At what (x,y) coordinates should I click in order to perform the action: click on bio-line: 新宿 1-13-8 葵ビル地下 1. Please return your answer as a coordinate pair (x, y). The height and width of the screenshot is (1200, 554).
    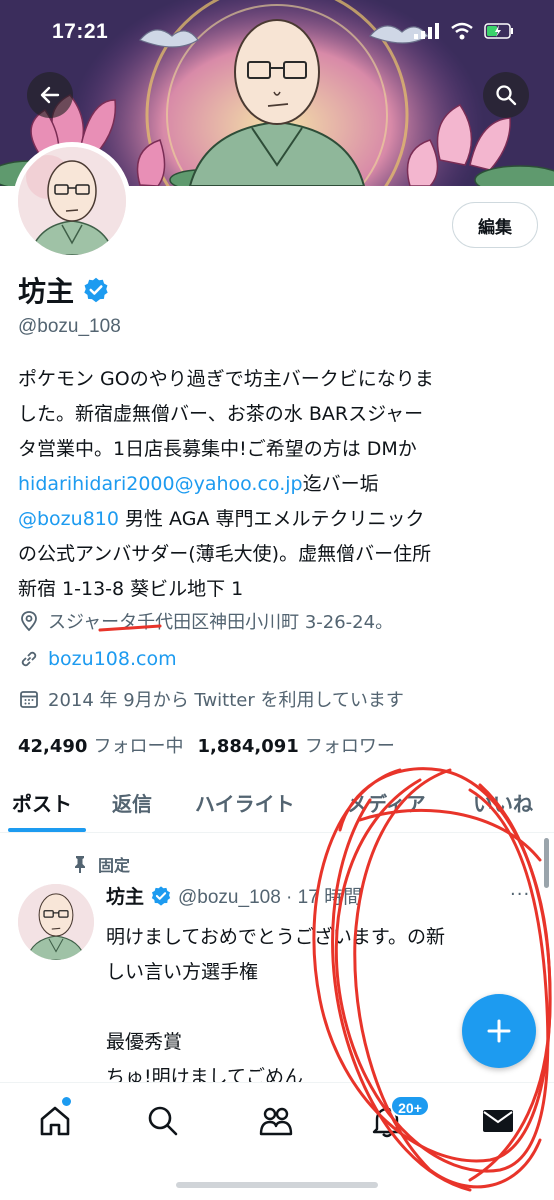
    Looking at the image, I should click on (131, 589).